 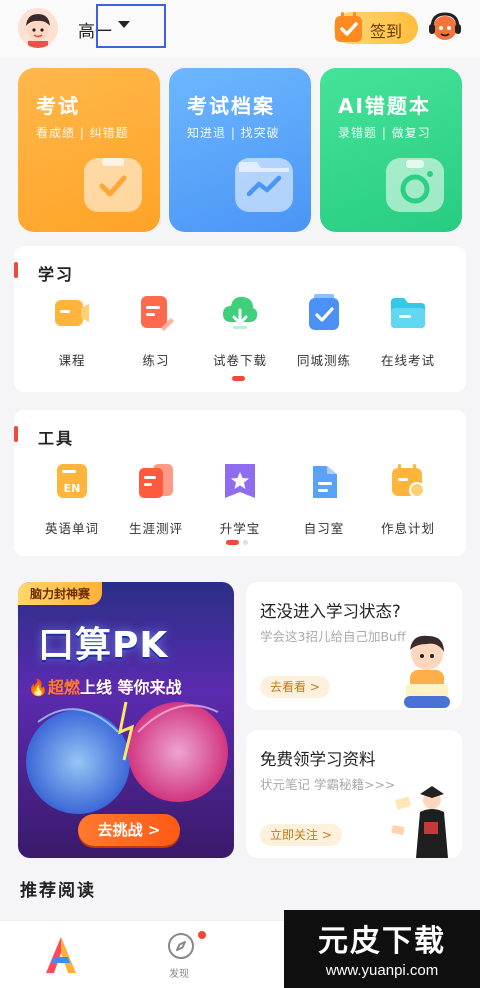 I want to click on grid-item-label: 练习, so click(x=156, y=360).